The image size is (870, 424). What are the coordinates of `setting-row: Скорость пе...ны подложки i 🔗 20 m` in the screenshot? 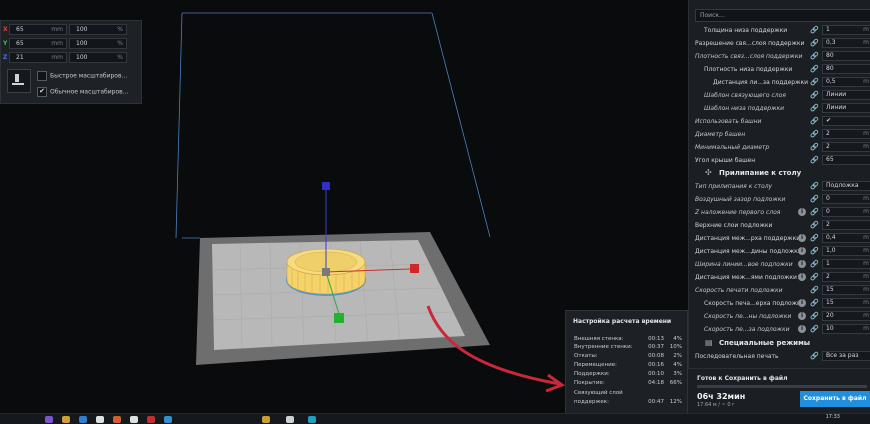 It's located at (779, 316).